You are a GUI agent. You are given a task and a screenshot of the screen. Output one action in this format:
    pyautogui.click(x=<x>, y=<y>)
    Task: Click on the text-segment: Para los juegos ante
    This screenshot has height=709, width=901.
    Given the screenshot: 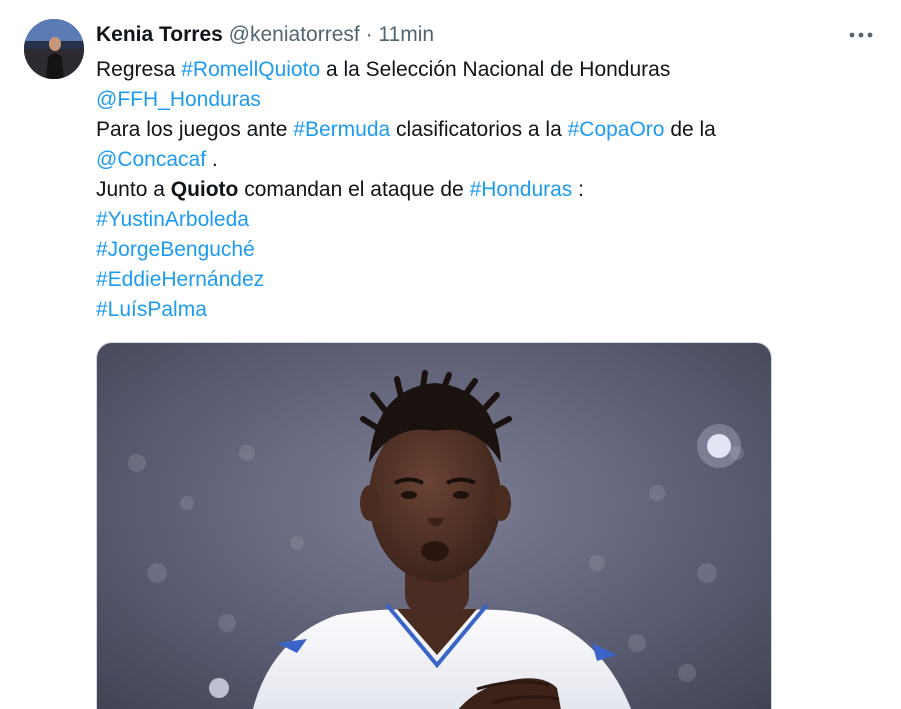 What is the action you would take?
    pyautogui.click(x=195, y=129)
    